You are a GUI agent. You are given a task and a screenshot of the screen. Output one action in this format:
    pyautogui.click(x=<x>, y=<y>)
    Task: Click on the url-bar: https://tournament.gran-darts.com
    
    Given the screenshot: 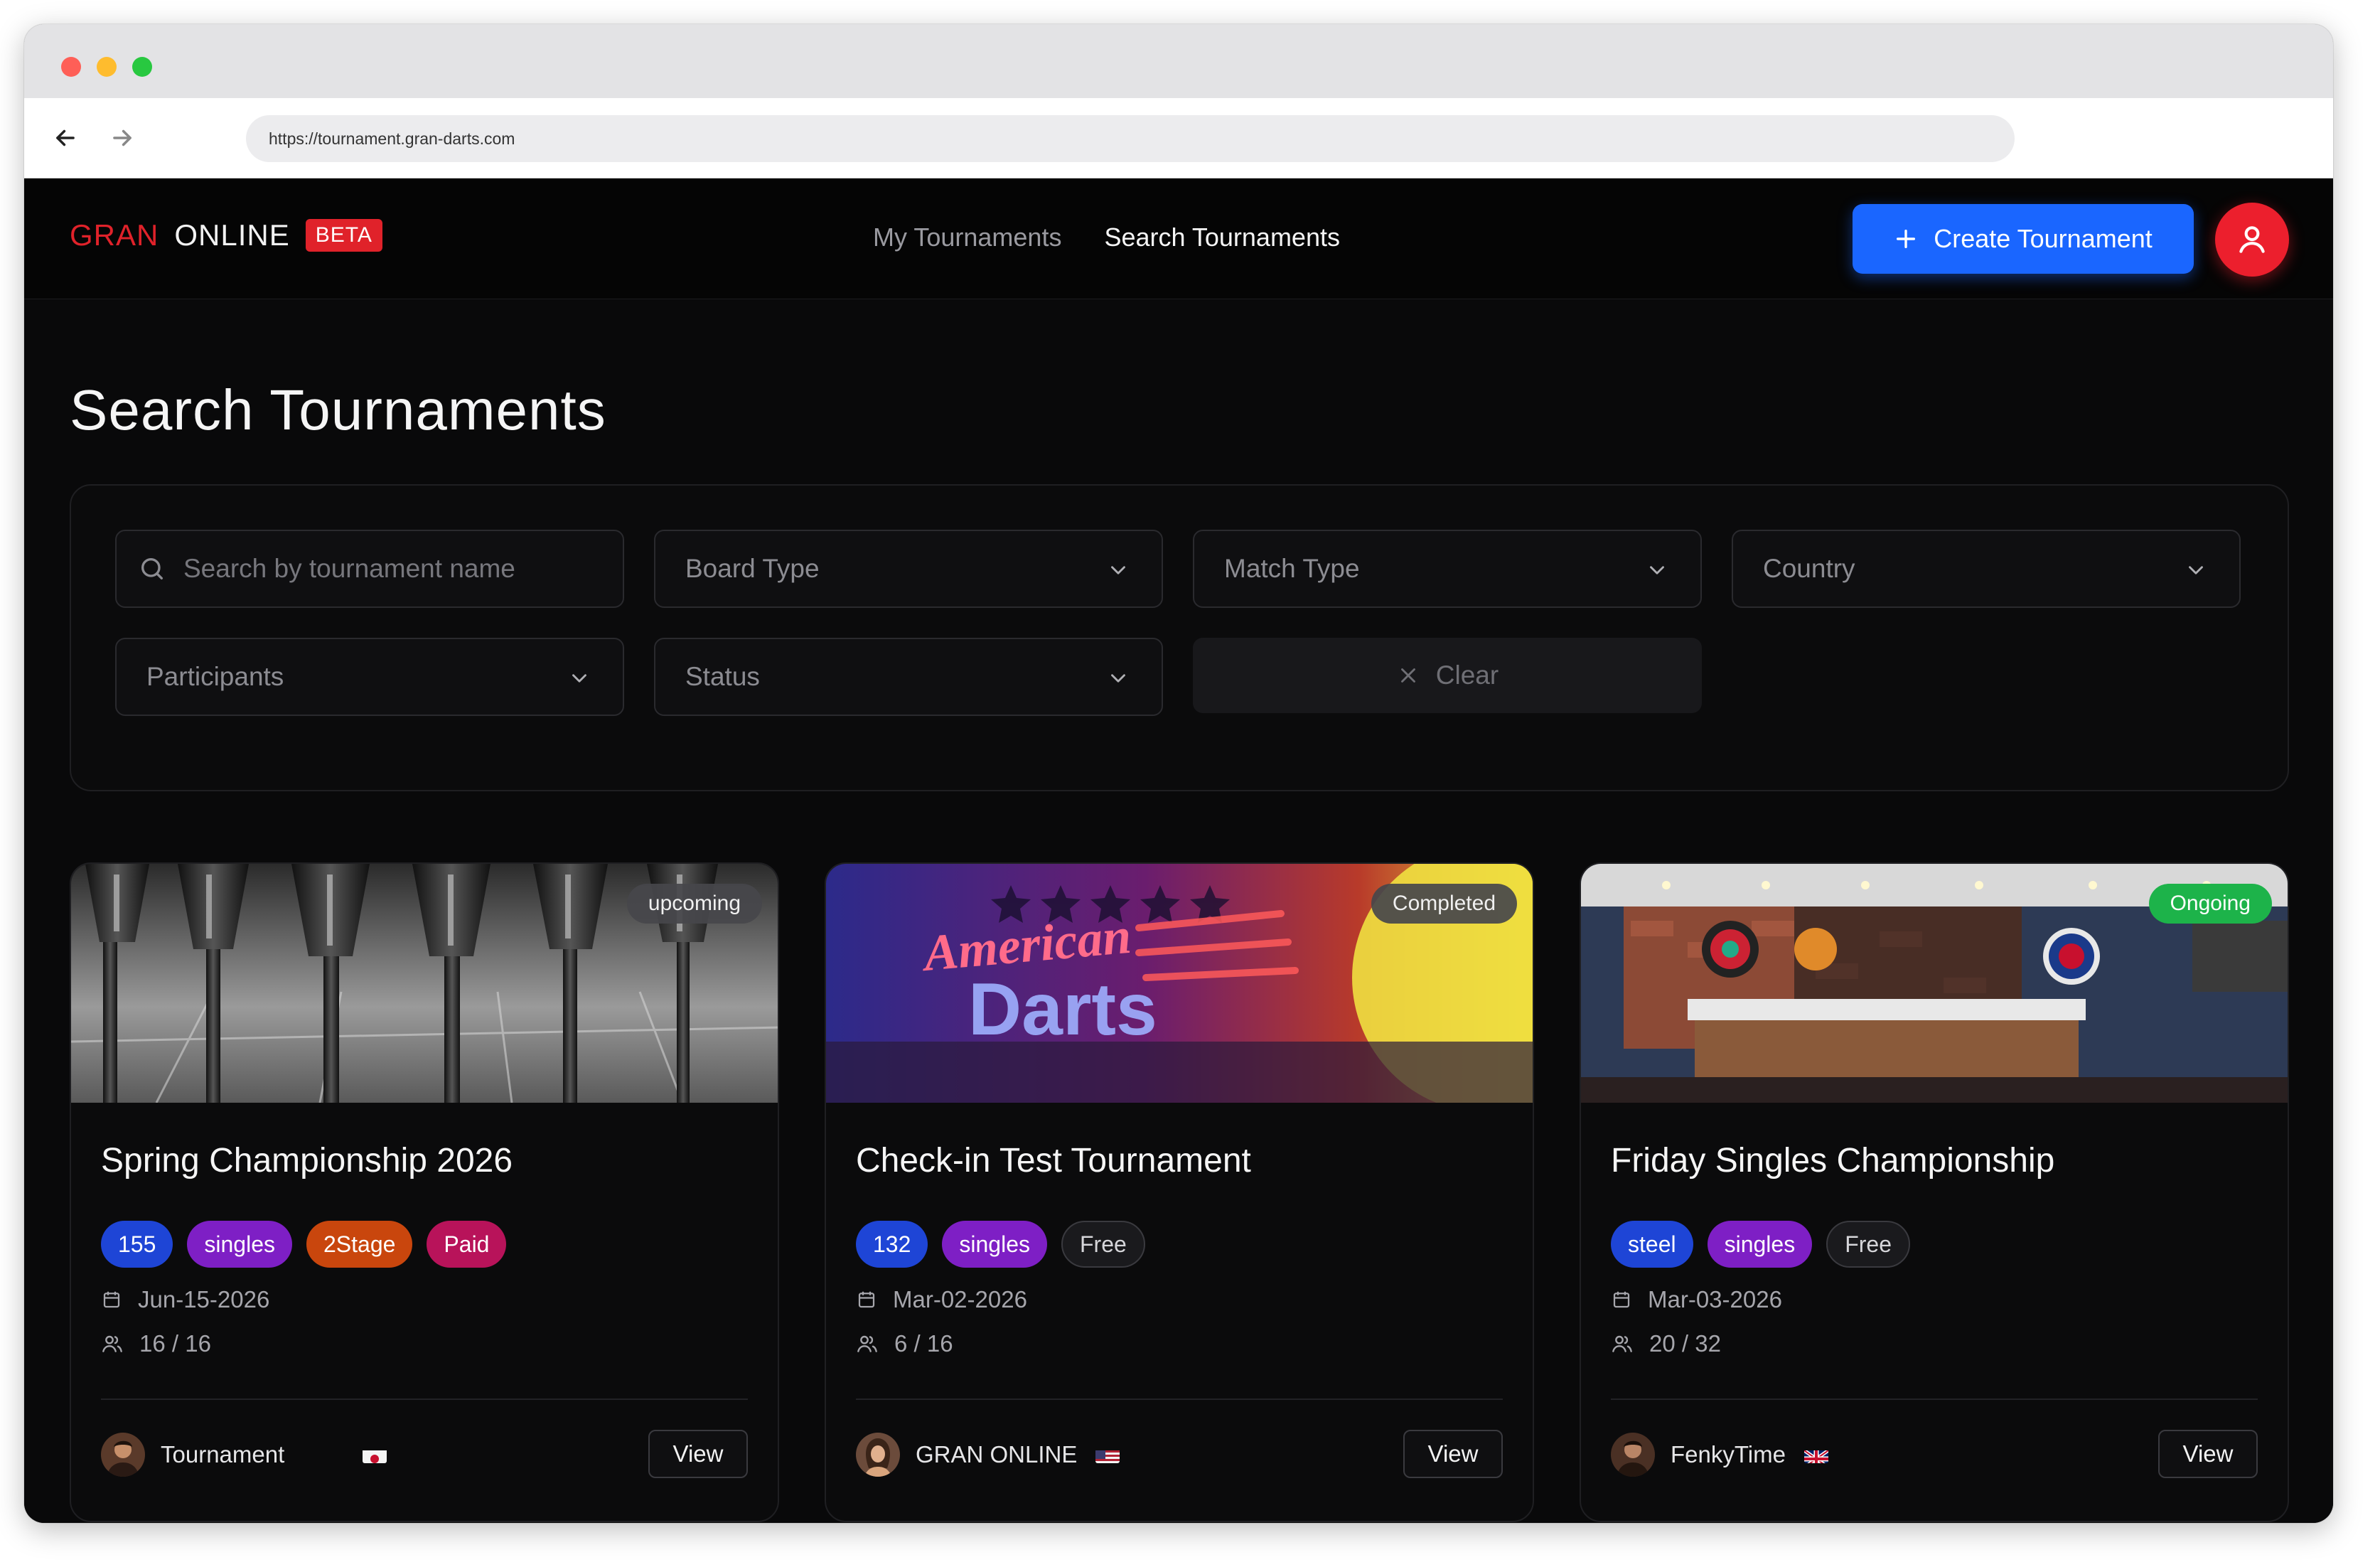 What is the action you would take?
    pyautogui.click(x=1130, y=138)
    